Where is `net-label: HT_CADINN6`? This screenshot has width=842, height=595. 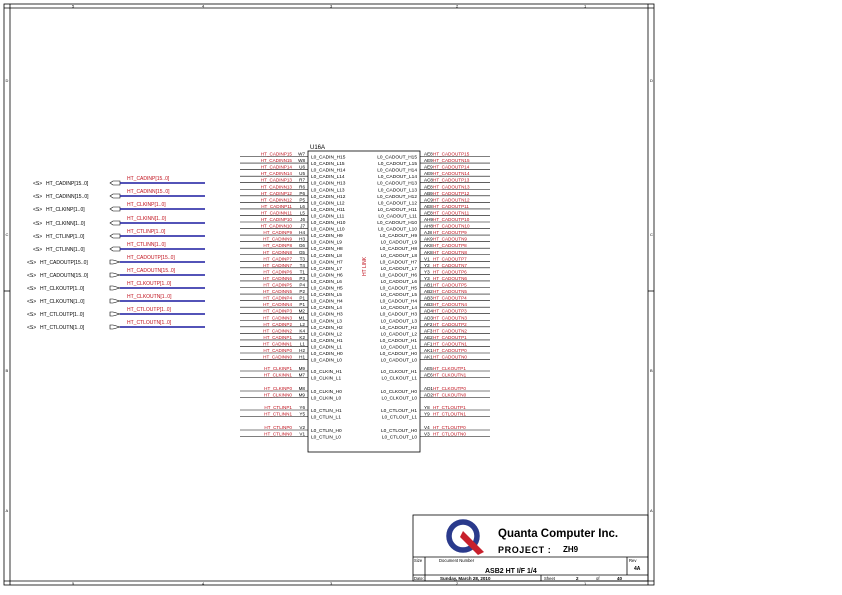 net-label: HT_CADINN6 is located at coordinates (277, 278).